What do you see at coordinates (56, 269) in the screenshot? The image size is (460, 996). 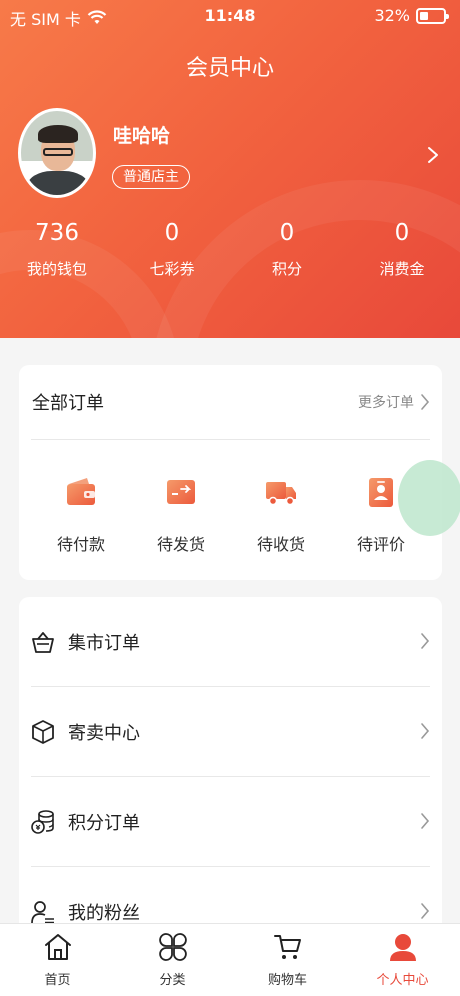 I see `stat-label: 我的钱包` at bounding box center [56, 269].